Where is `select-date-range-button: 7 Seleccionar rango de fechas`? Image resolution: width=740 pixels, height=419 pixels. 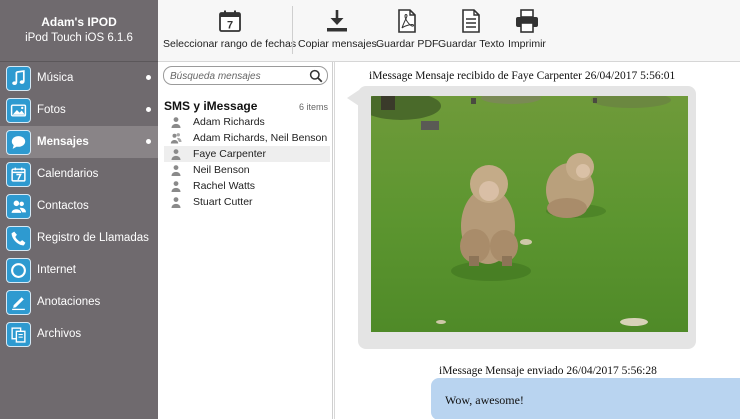 select-date-range-button: 7 Seleccionar rango de fechas is located at coordinates (229, 29).